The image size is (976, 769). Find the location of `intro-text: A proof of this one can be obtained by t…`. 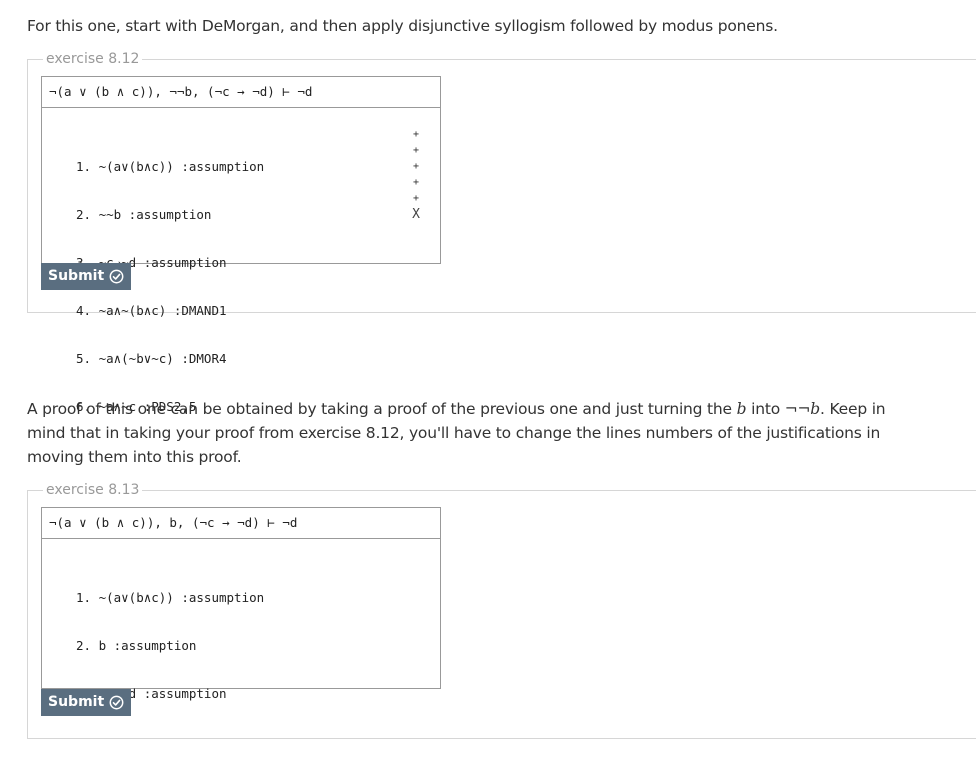

intro-text: A proof of this one can be obtained by t… is located at coordinates (382, 409).